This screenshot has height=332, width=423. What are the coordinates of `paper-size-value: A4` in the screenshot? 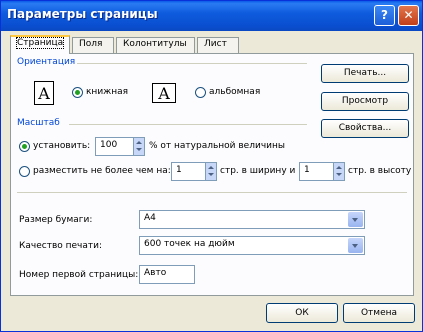 It's located at (150, 218).